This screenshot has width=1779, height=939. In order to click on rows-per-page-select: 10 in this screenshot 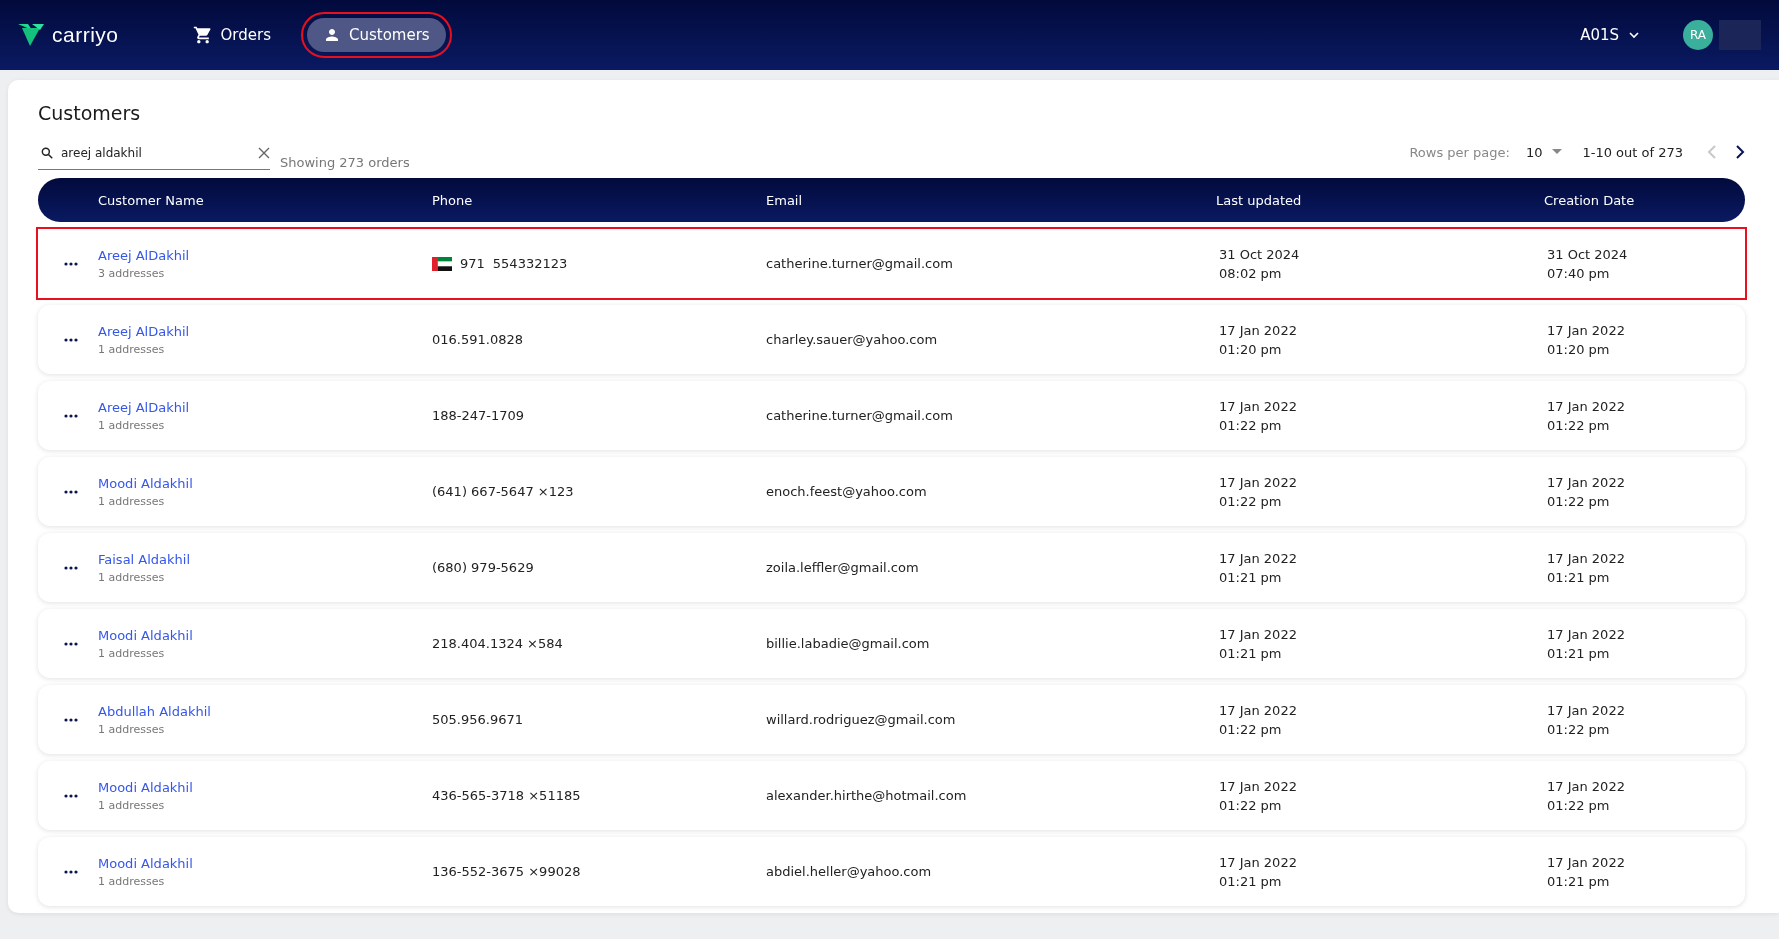, I will do `click(1544, 152)`.